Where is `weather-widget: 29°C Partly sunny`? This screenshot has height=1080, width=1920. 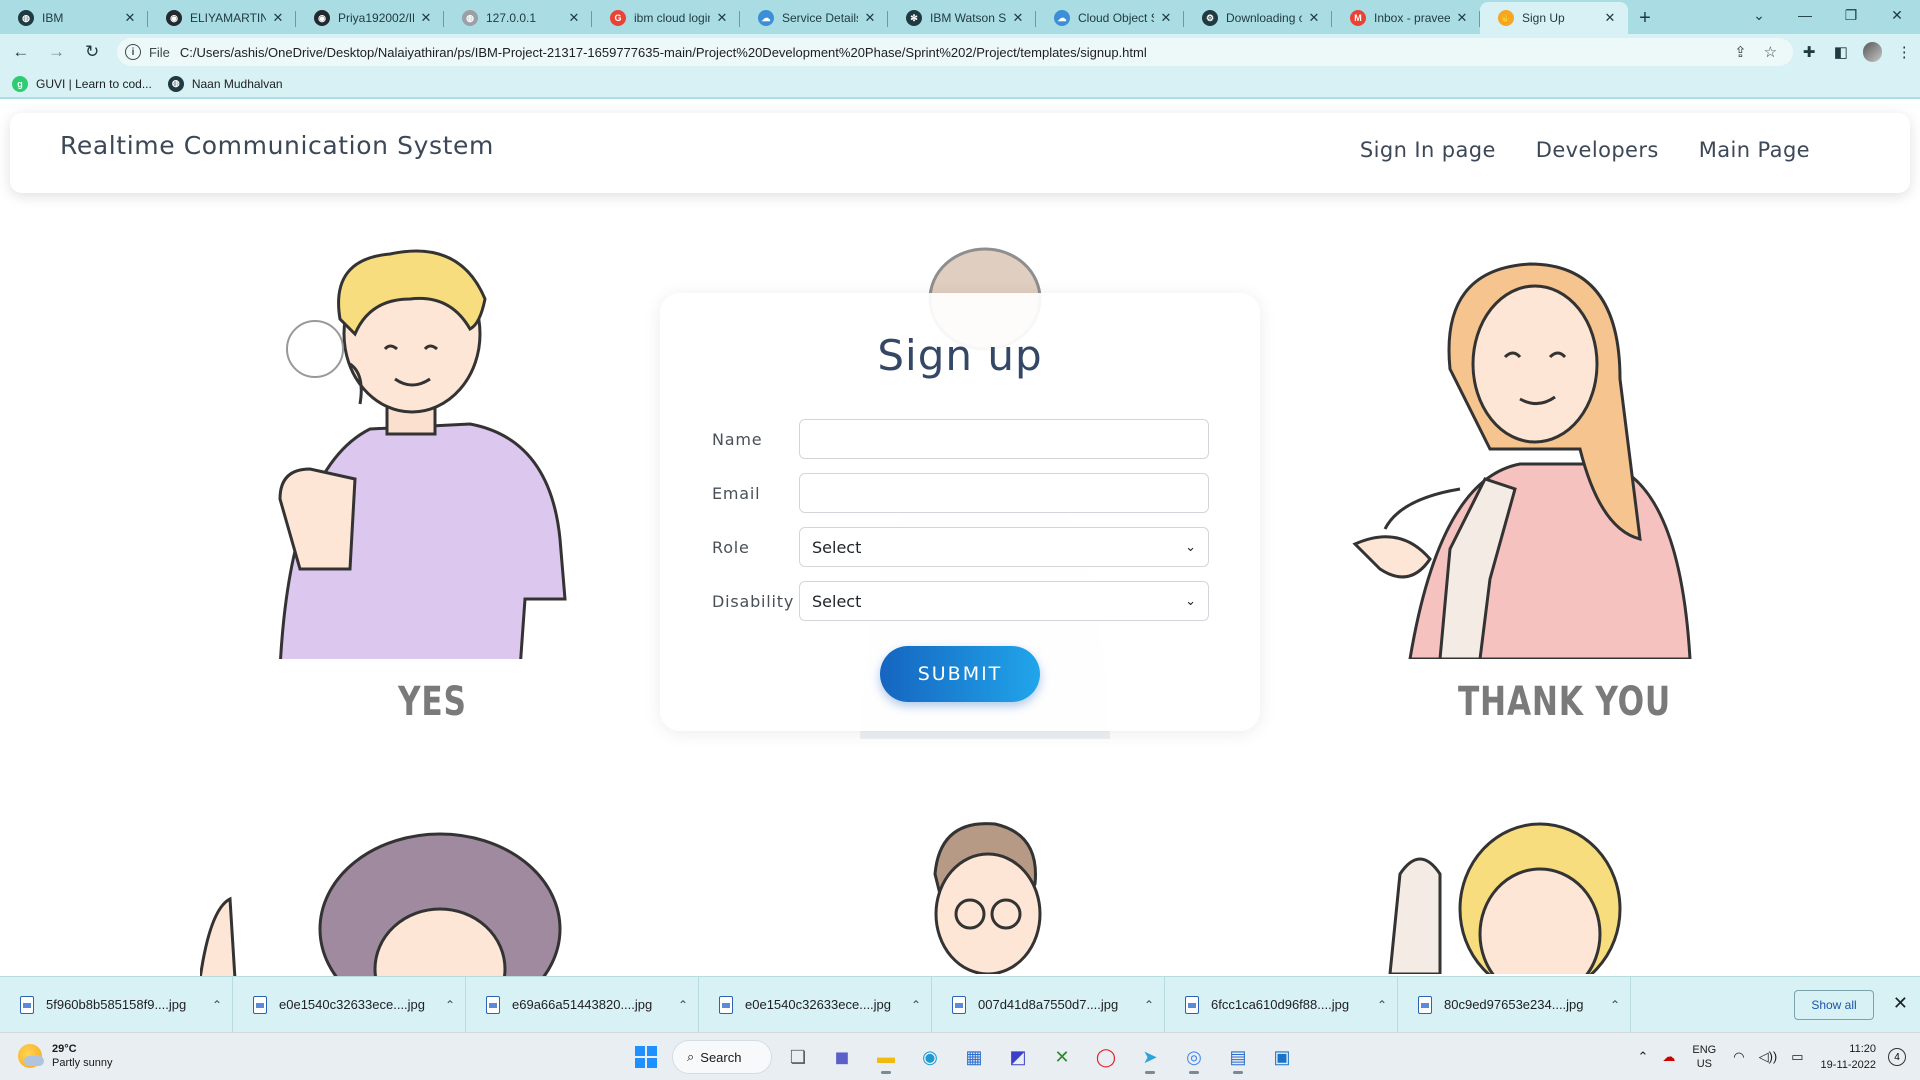 weather-widget: 29°C Partly sunny is located at coordinates (65, 1056).